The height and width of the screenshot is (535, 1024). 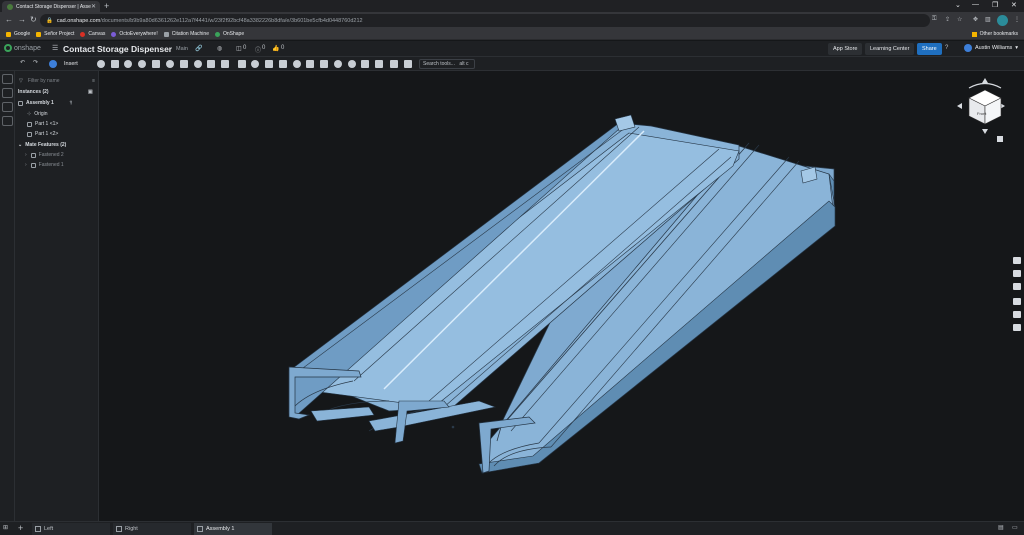 I want to click on comments-icon, so click(x=7, y=107).